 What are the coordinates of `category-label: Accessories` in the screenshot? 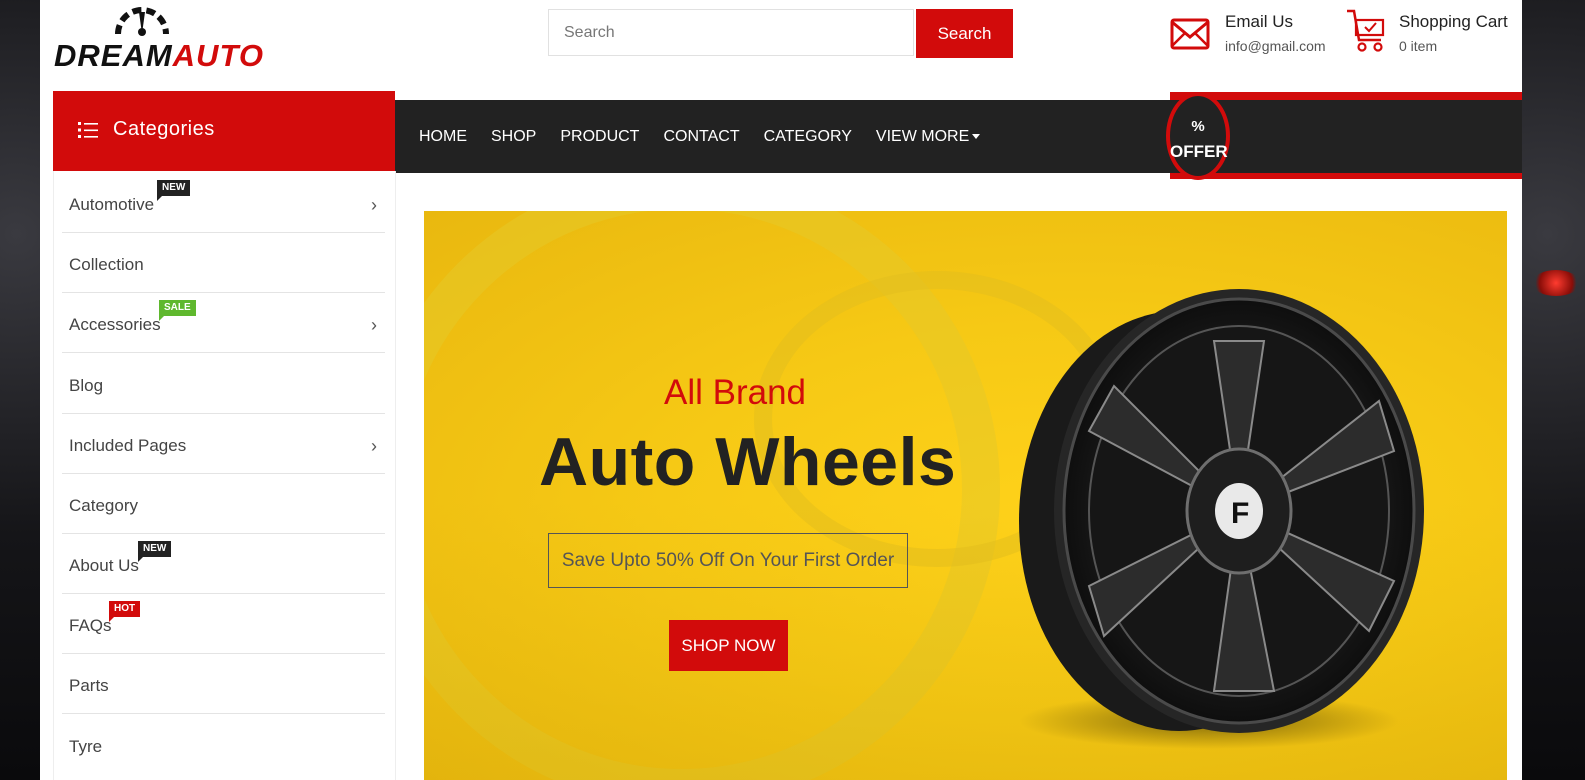 It's located at (115, 324).